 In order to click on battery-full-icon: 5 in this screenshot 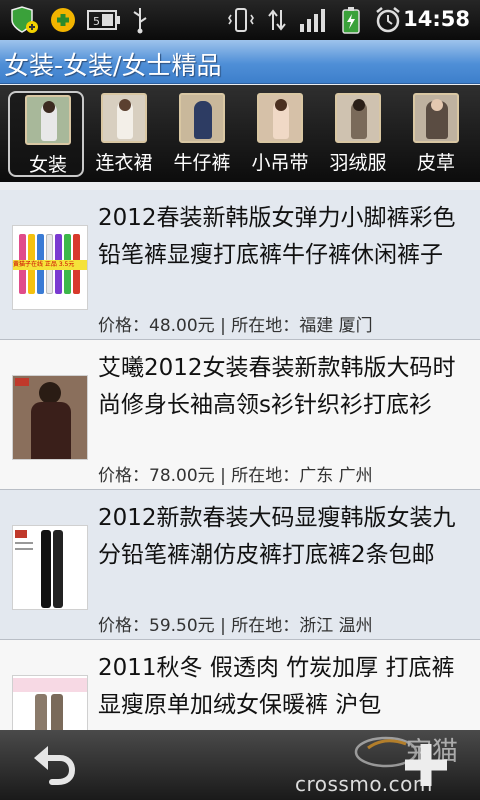, I will do `click(103, 20)`.